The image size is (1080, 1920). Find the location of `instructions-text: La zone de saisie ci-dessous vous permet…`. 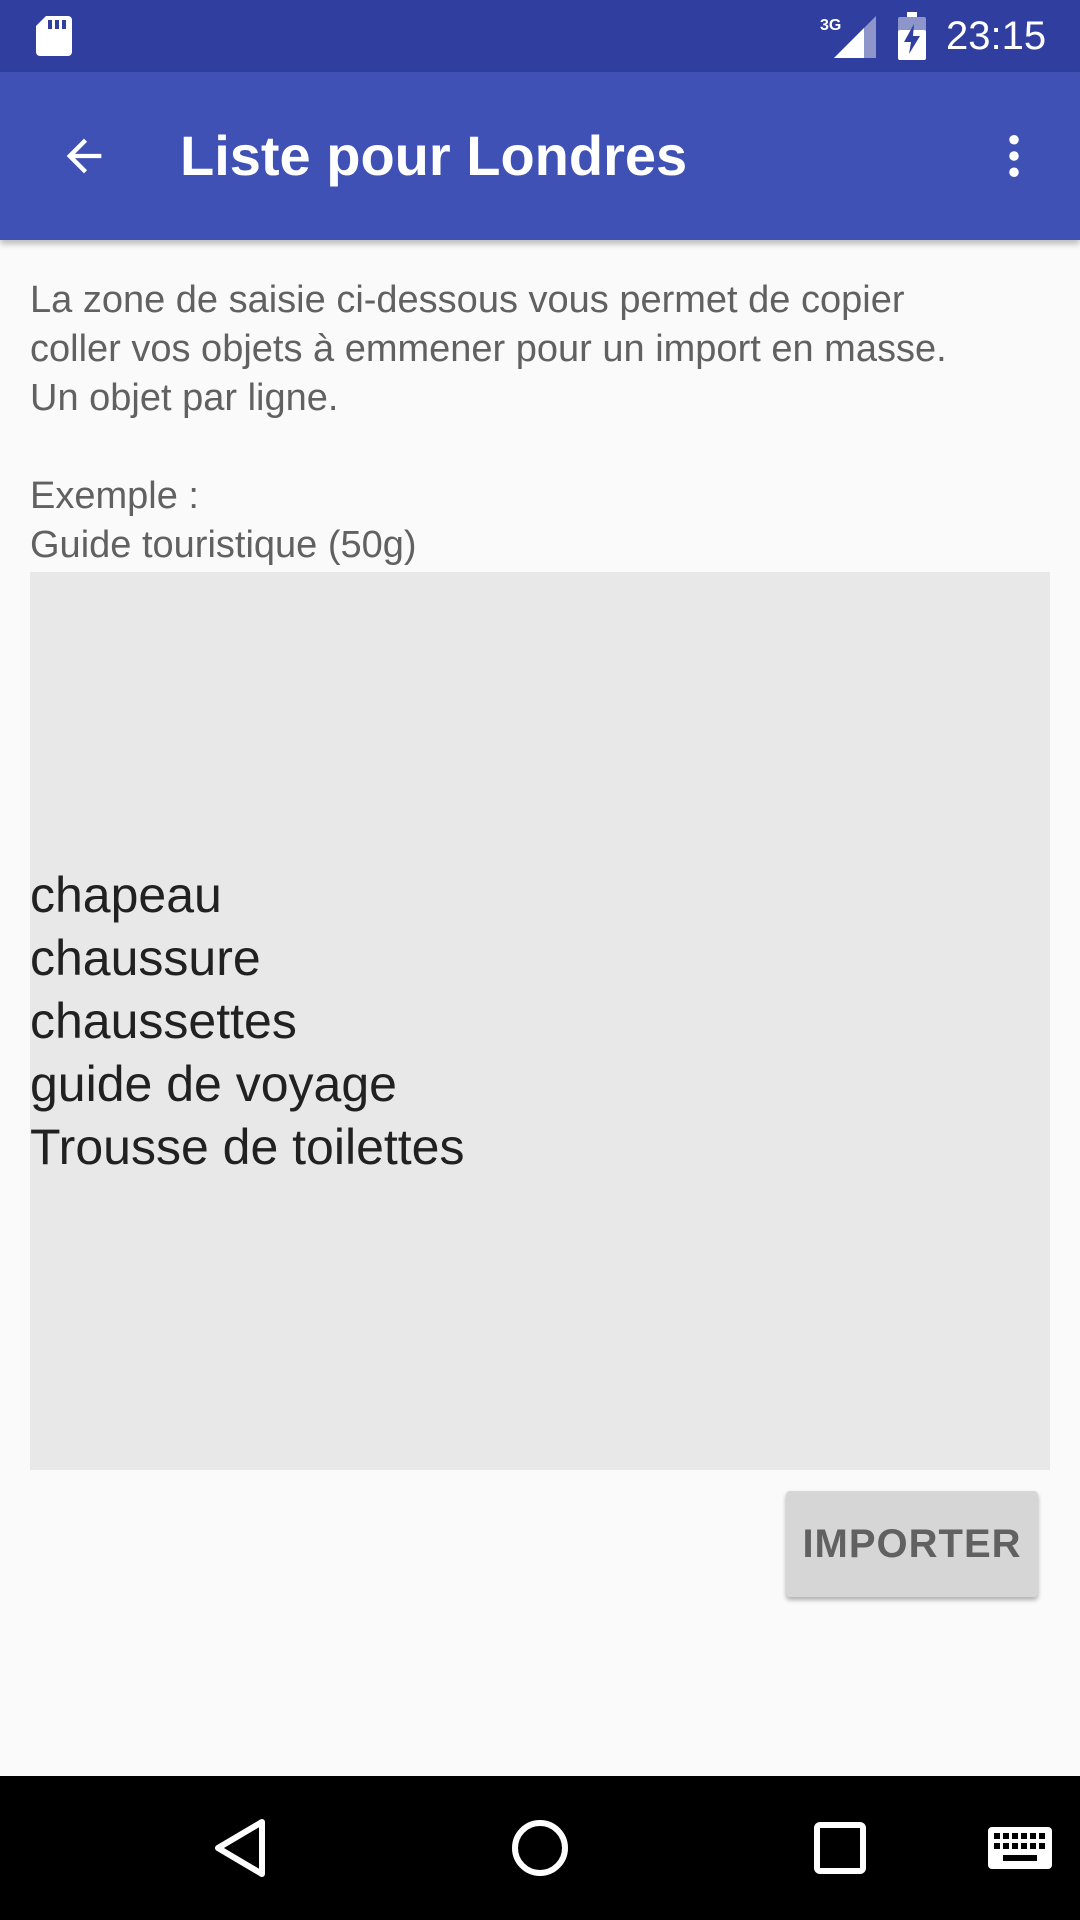

instructions-text: La zone de saisie ci-dessous vous permet… is located at coordinates (488, 349).